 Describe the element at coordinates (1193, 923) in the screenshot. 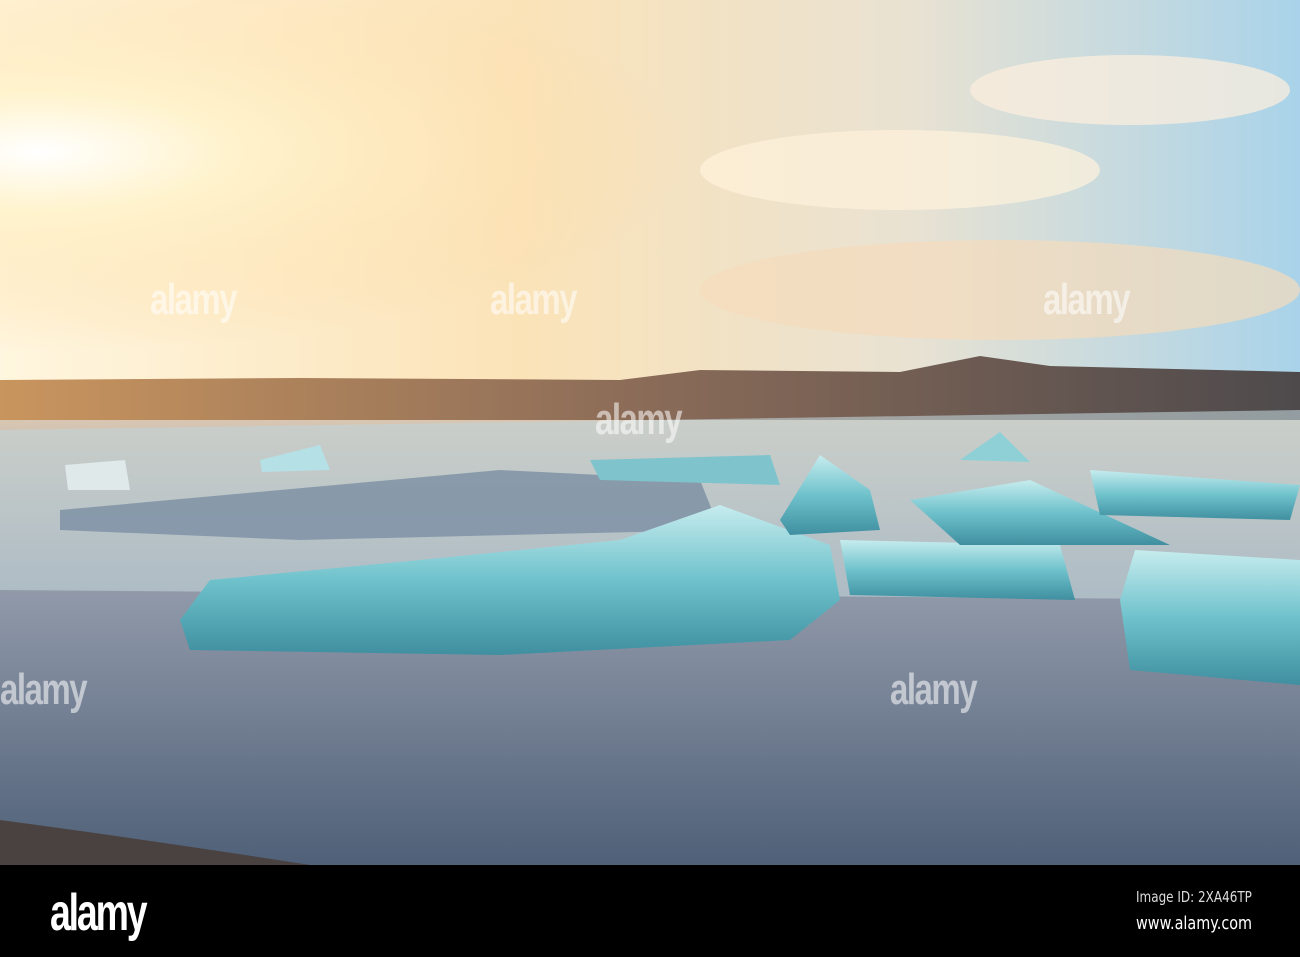

I see `site-url: www.alamy.com` at that location.